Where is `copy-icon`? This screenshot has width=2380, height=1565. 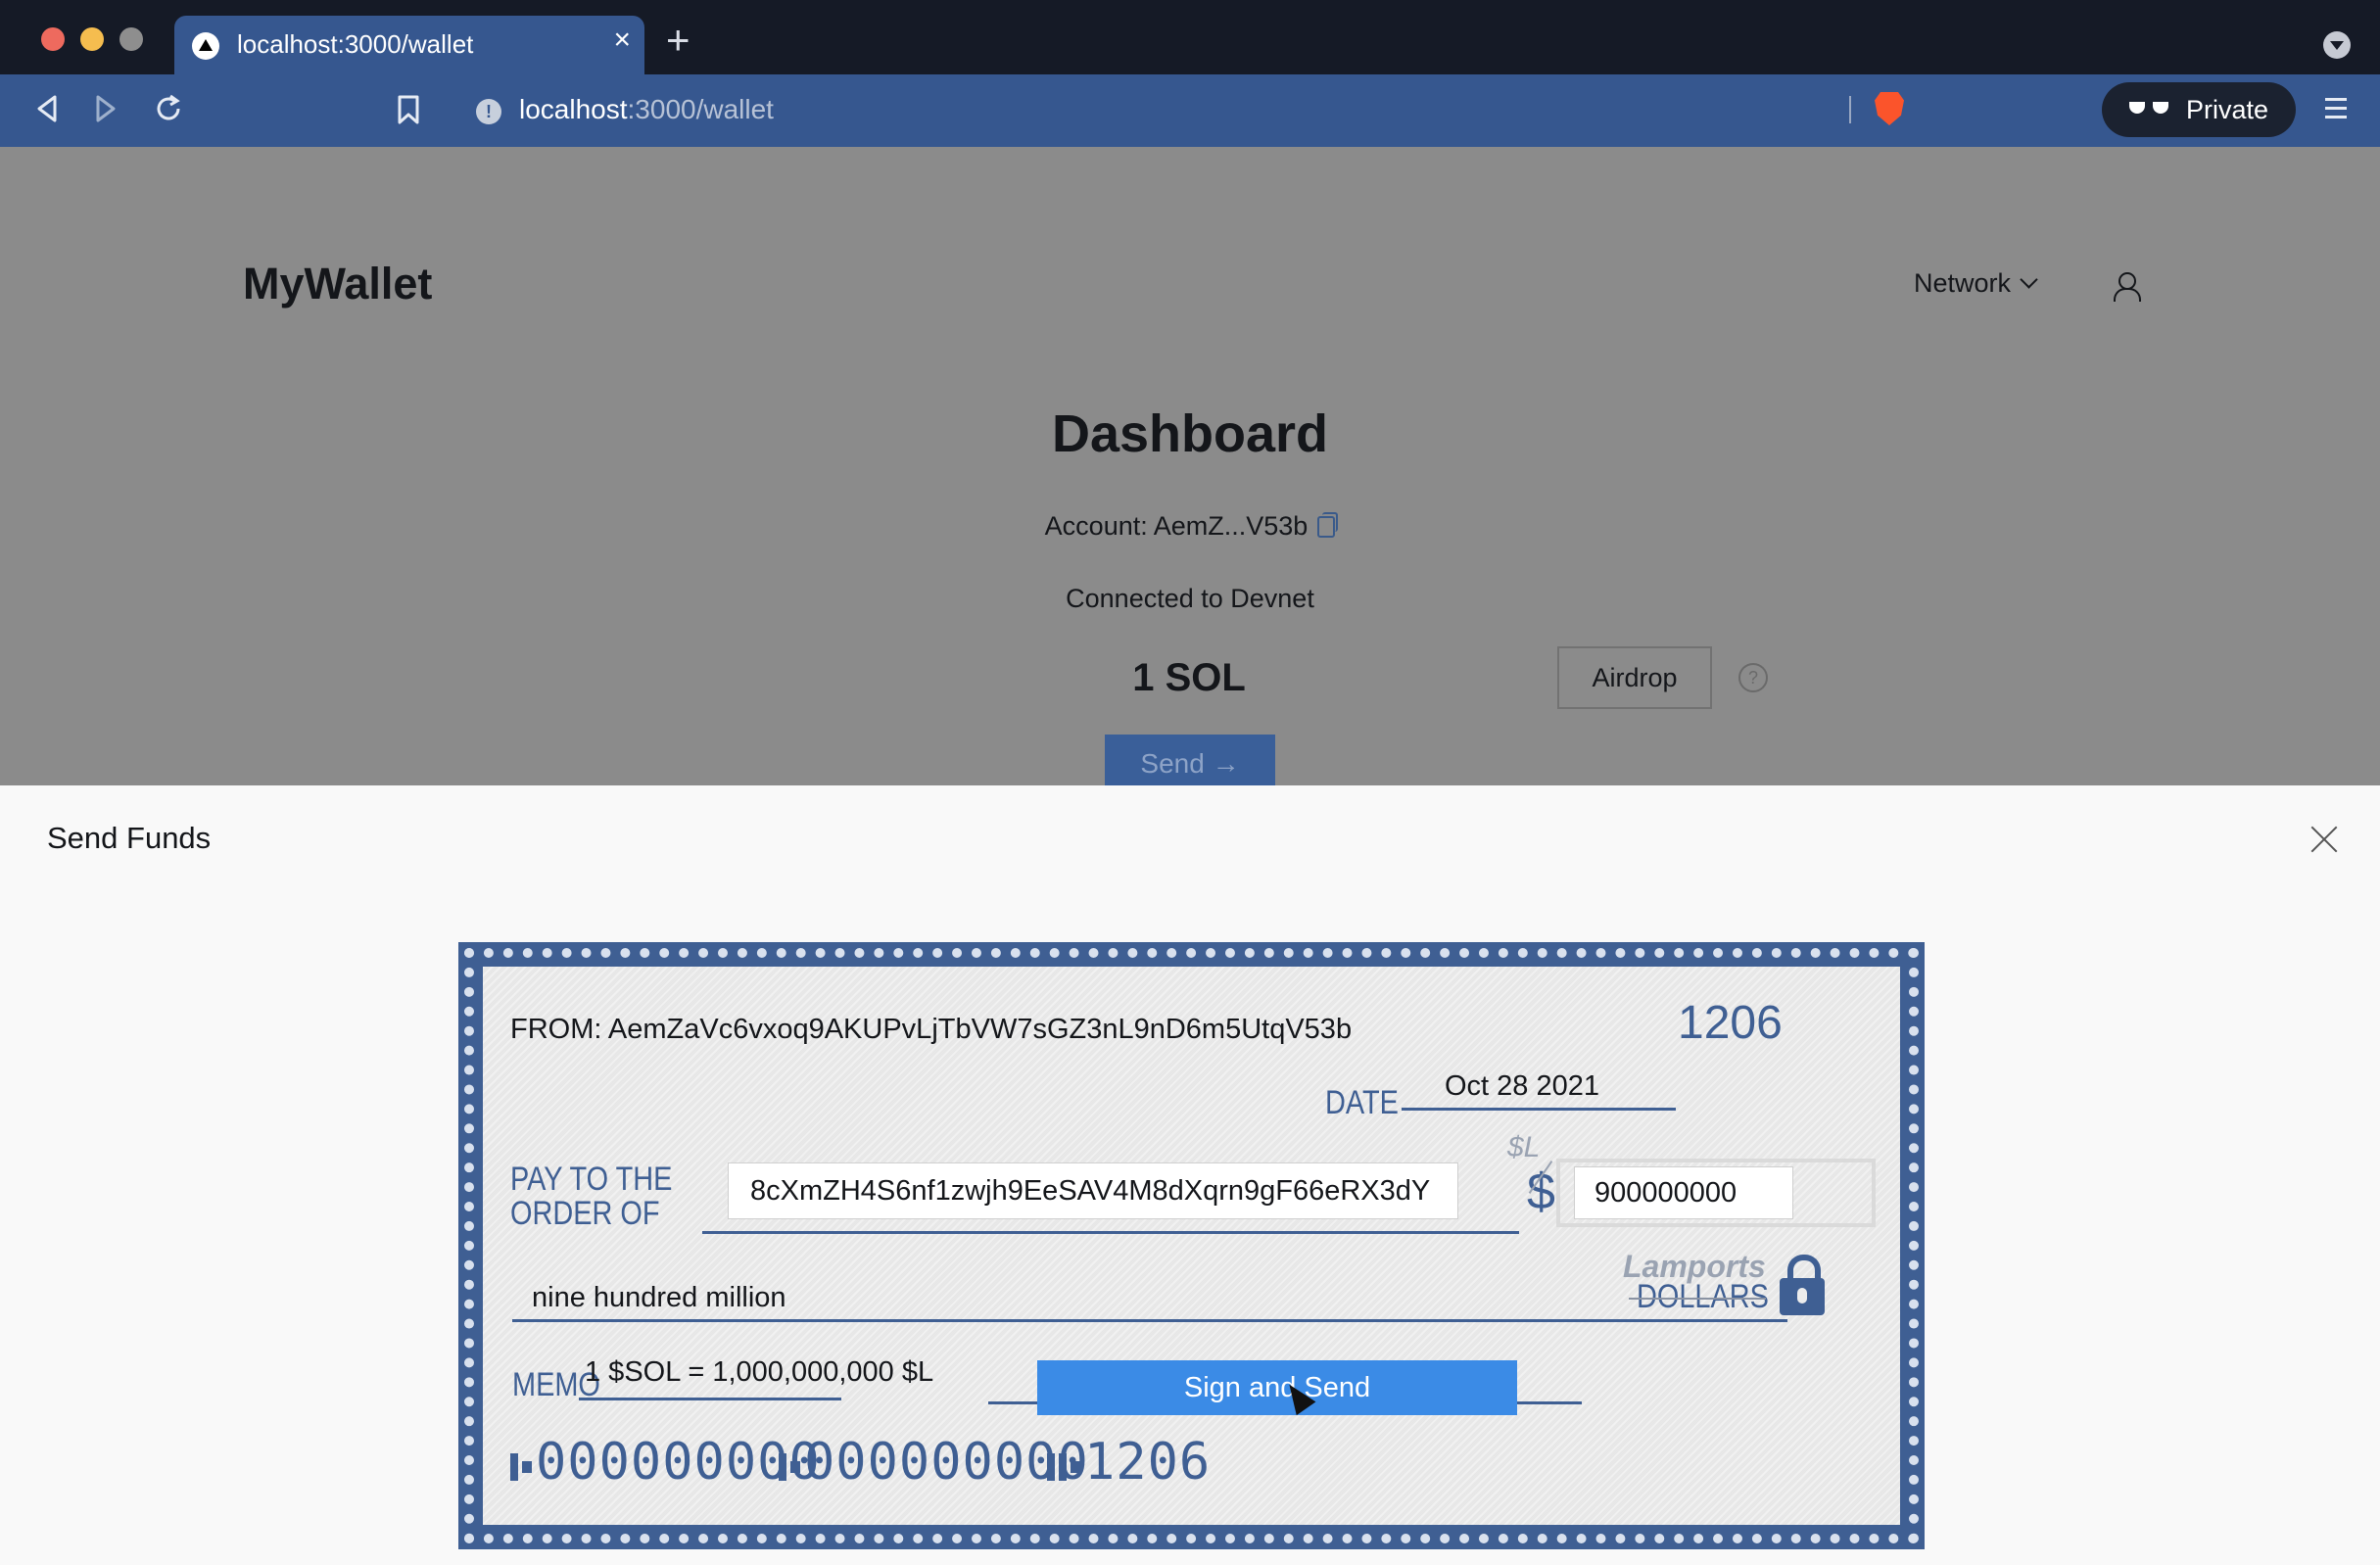
copy-icon is located at coordinates (1328, 525).